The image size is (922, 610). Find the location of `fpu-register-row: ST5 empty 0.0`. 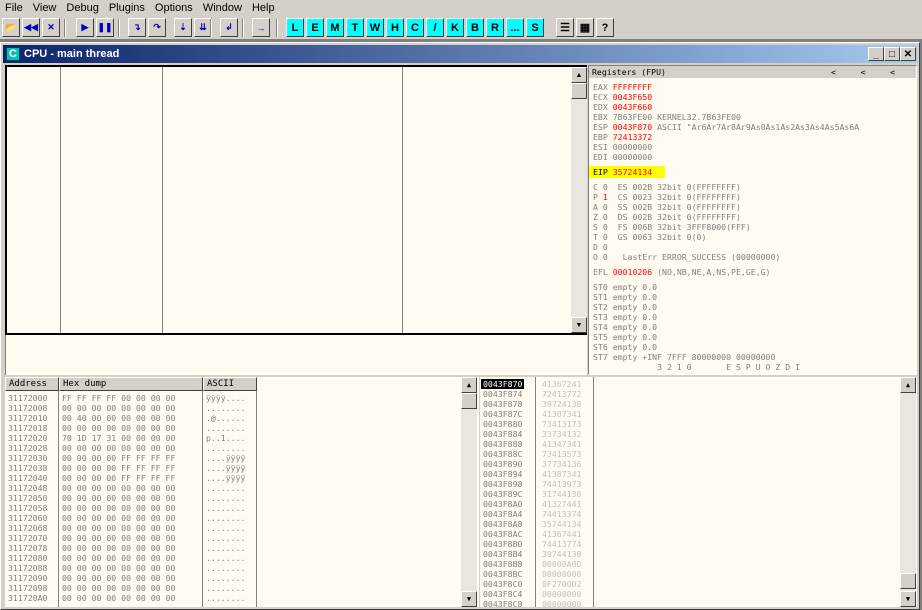

fpu-register-row: ST5 empty 0.0 is located at coordinates (625, 337).